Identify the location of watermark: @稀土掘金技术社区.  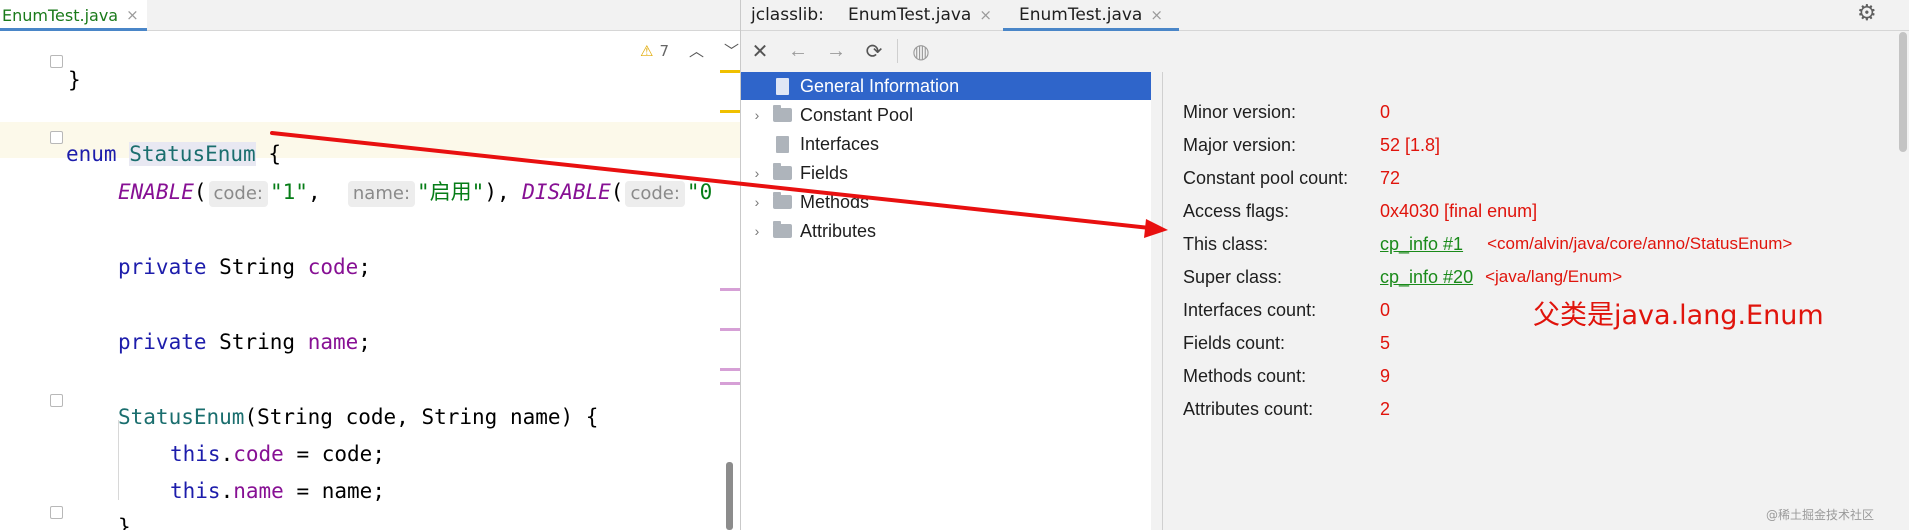
(1820, 515).